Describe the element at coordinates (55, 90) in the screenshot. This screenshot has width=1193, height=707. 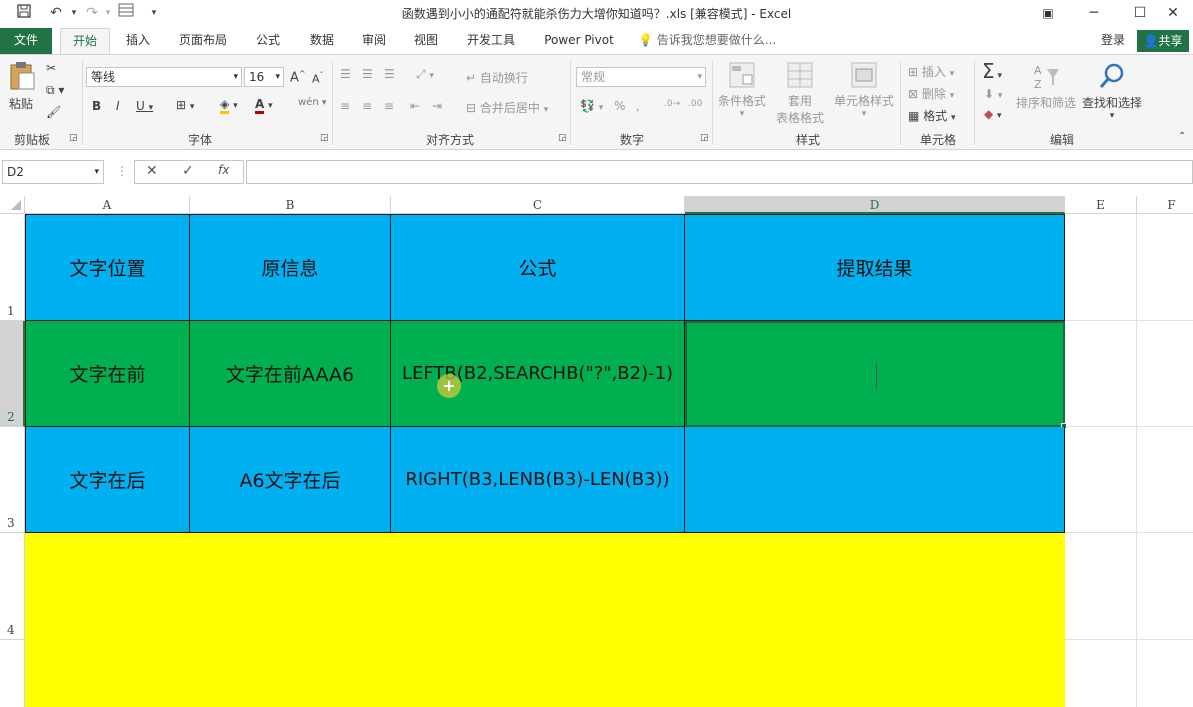
I see `copy-icon: ⧉ ▾` at that location.